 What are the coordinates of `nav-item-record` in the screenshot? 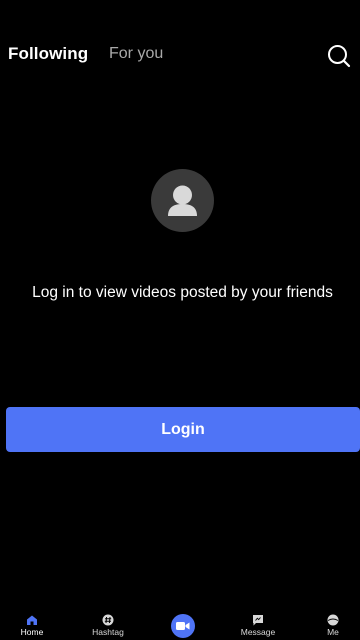 It's located at (183, 622).